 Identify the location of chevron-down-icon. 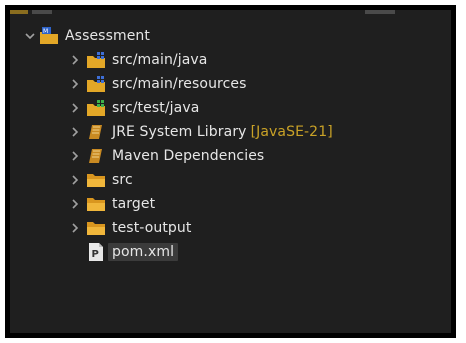
(30, 36).